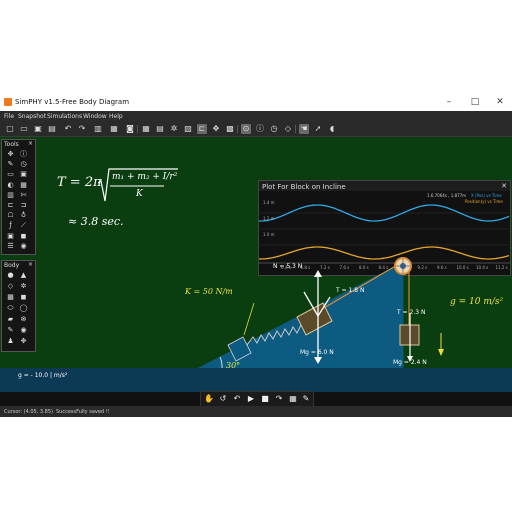 This screenshot has height=512, width=512. I want to click on tool-button-icon: ⓘ, so click(23, 154).